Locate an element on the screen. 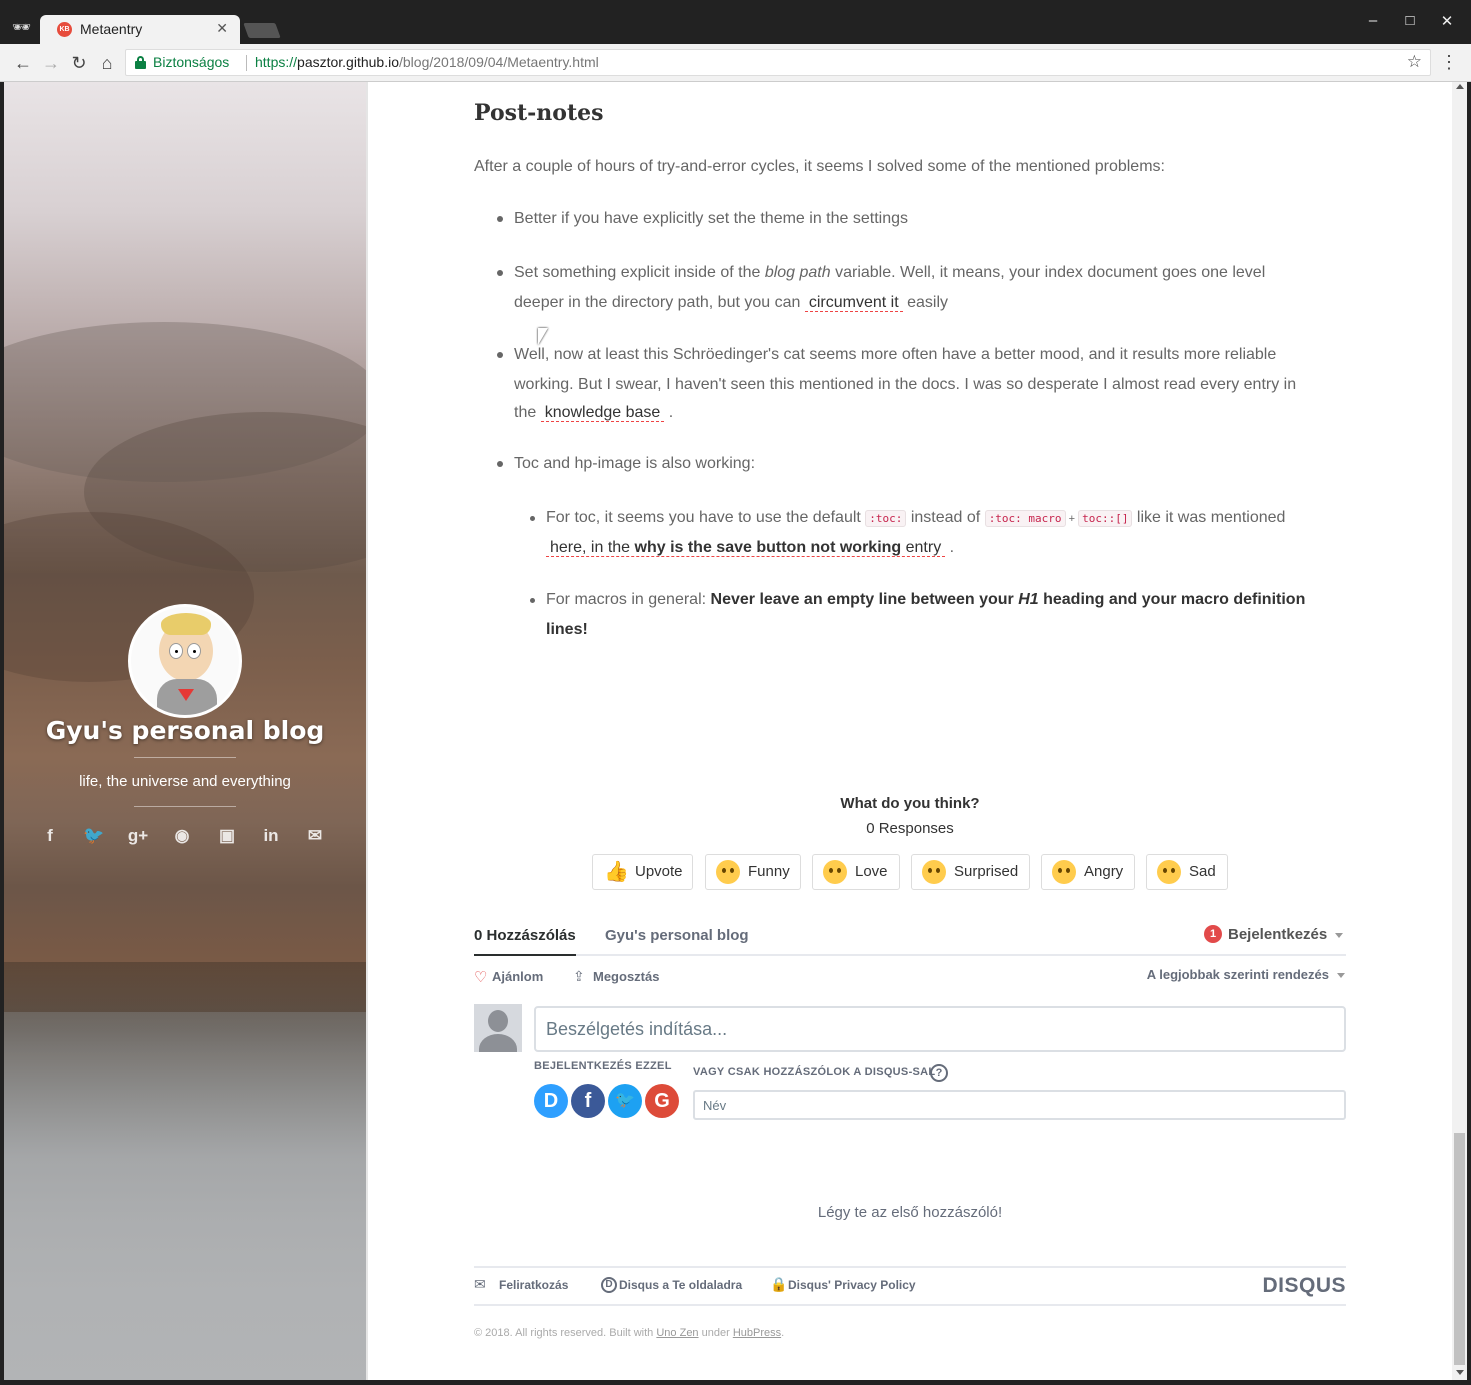  heart-icon: ♡ is located at coordinates (480, 977).